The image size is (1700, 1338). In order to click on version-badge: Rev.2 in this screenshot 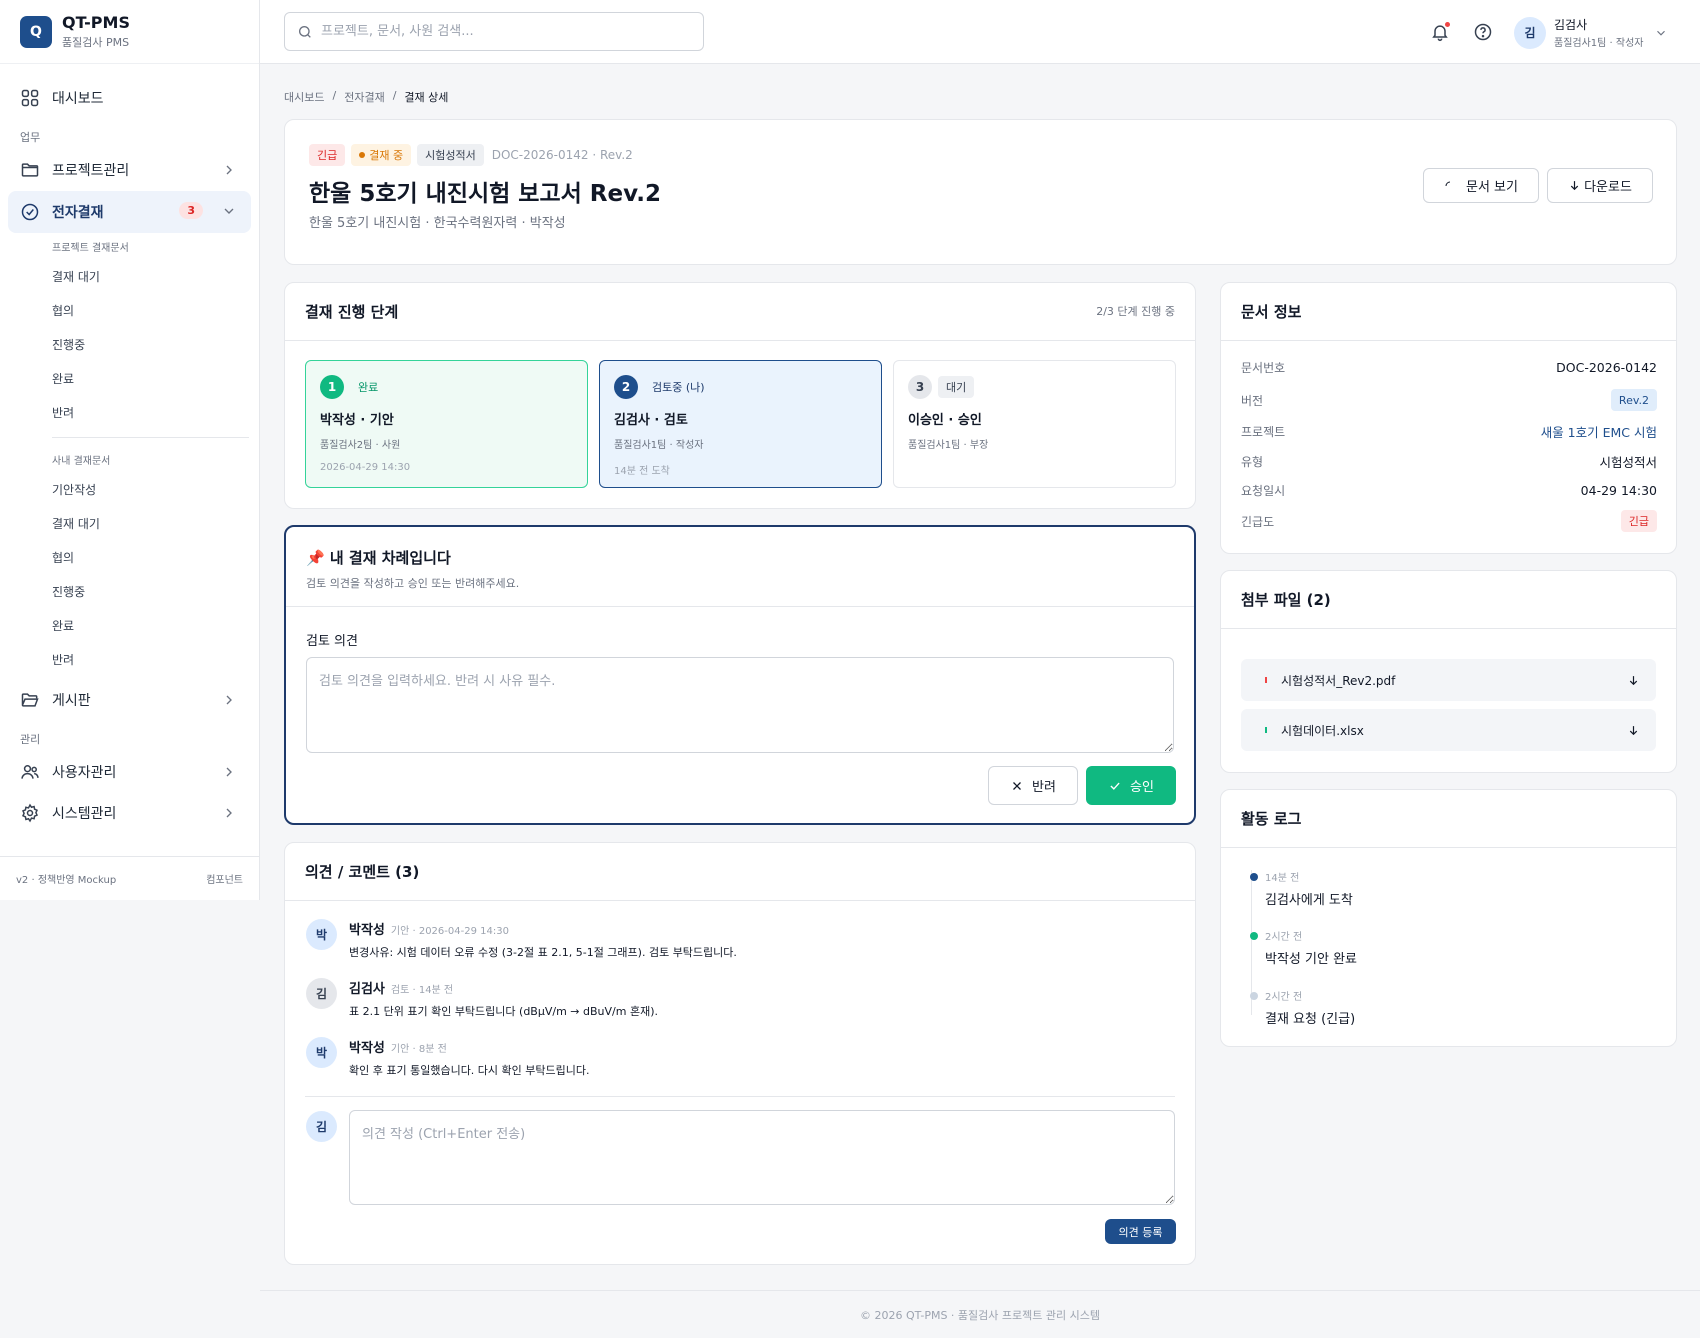, I will do `click(1633, 400)`.